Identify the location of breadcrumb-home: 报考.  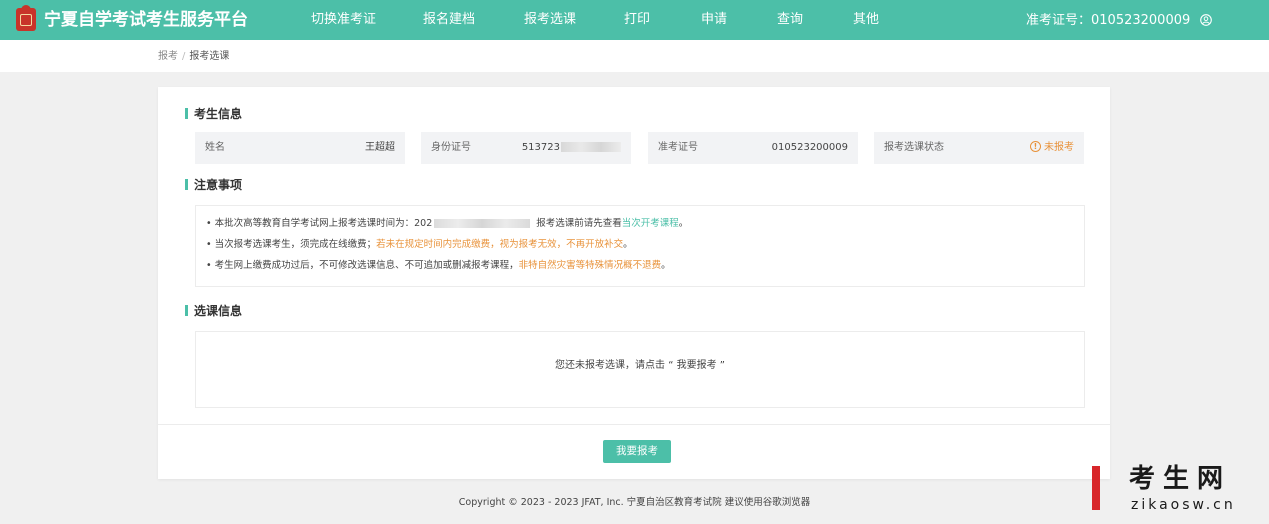
(168, 56).